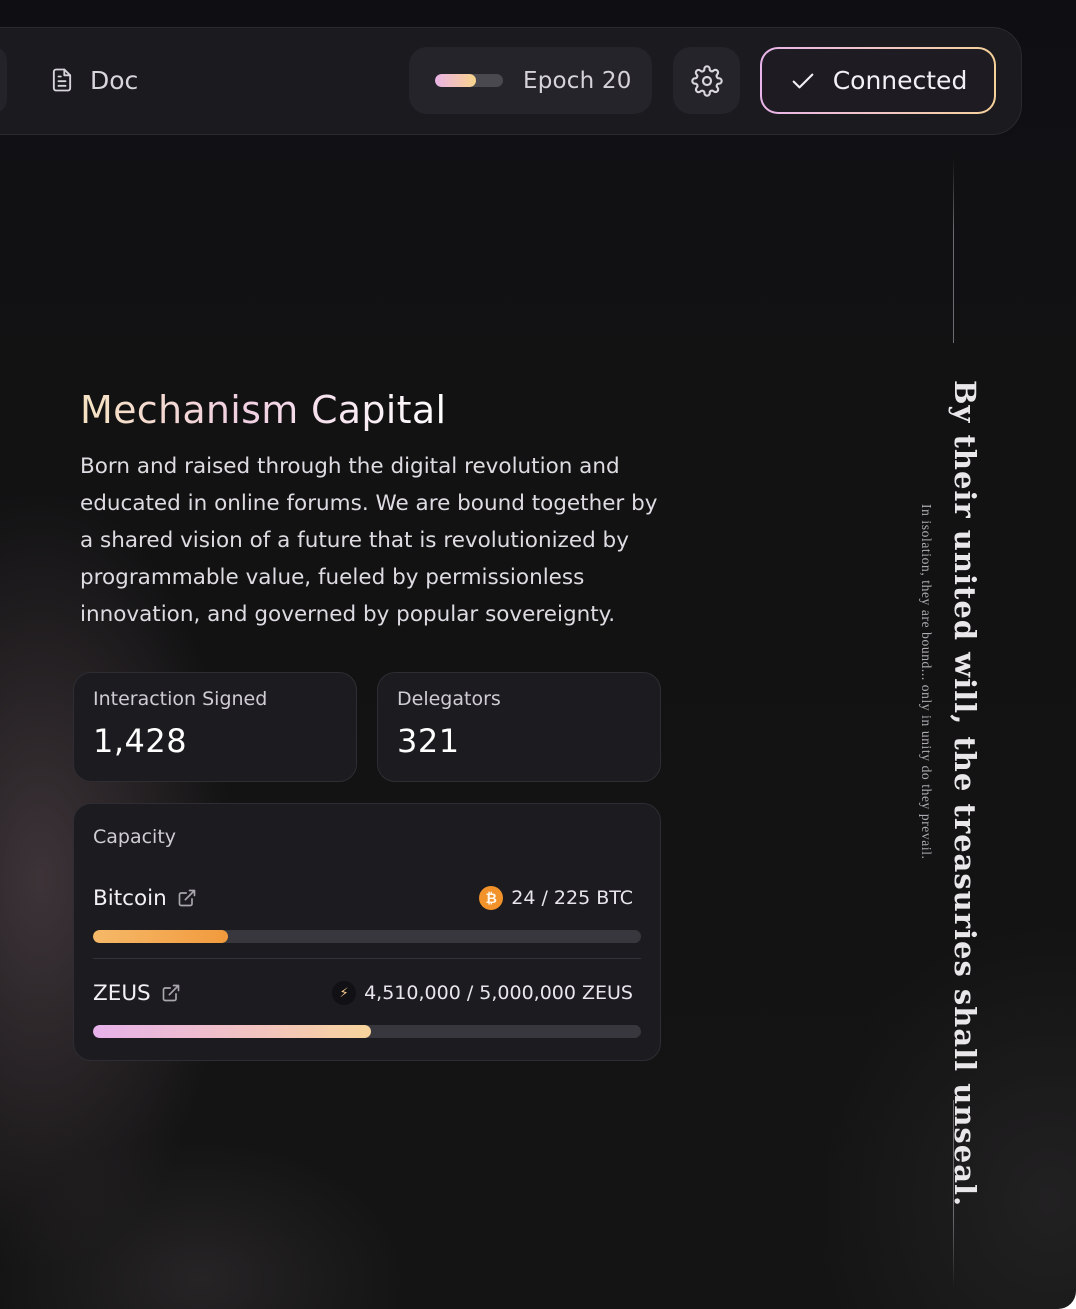  What do you see at coordinates (3, 80) in the screenshot?
I see `nav-pill-edge` at bounding box center [3, 80].